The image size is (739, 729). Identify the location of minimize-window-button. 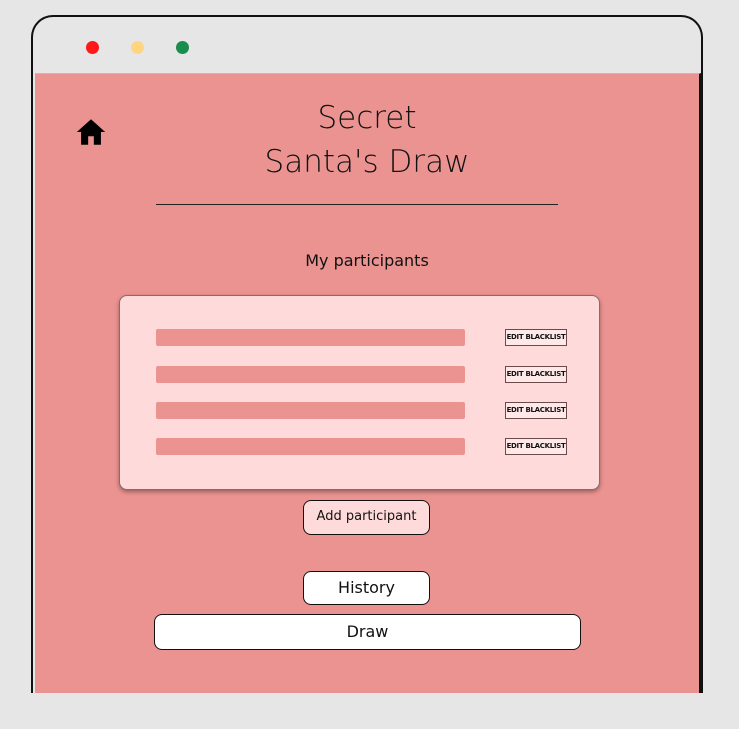
(137, 47).